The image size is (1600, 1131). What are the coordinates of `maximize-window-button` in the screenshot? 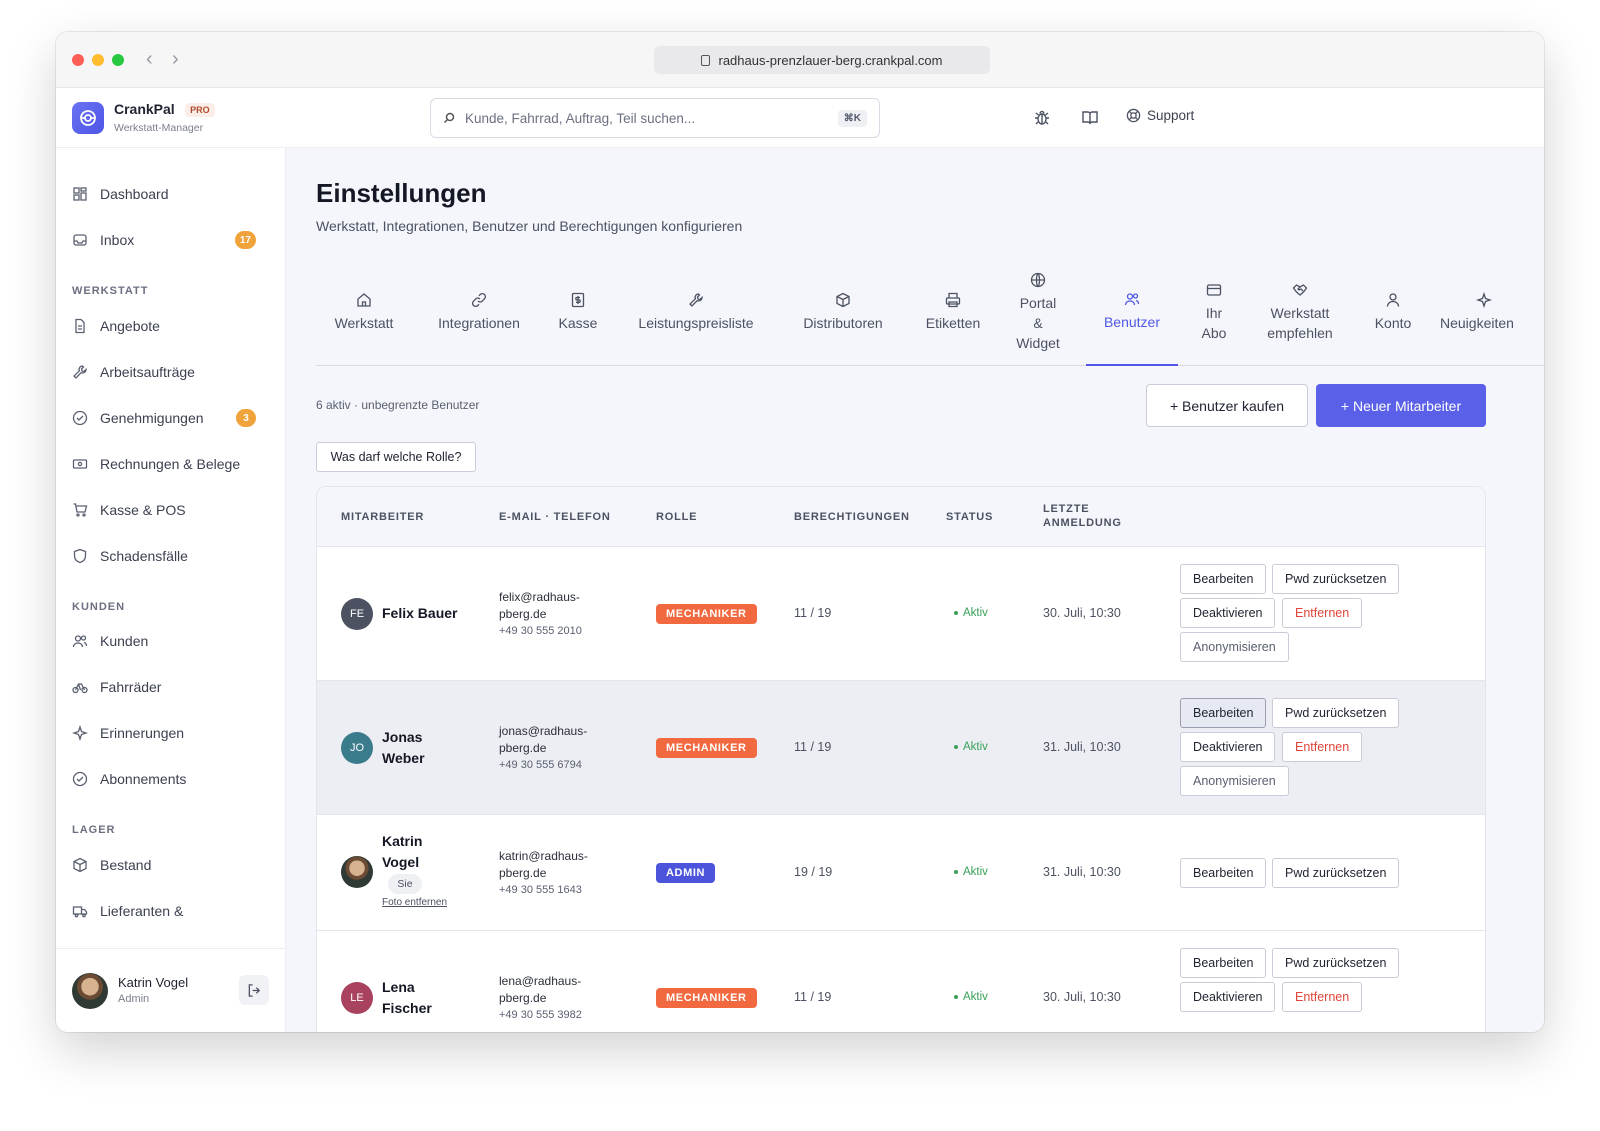 It's located at (118, 60).